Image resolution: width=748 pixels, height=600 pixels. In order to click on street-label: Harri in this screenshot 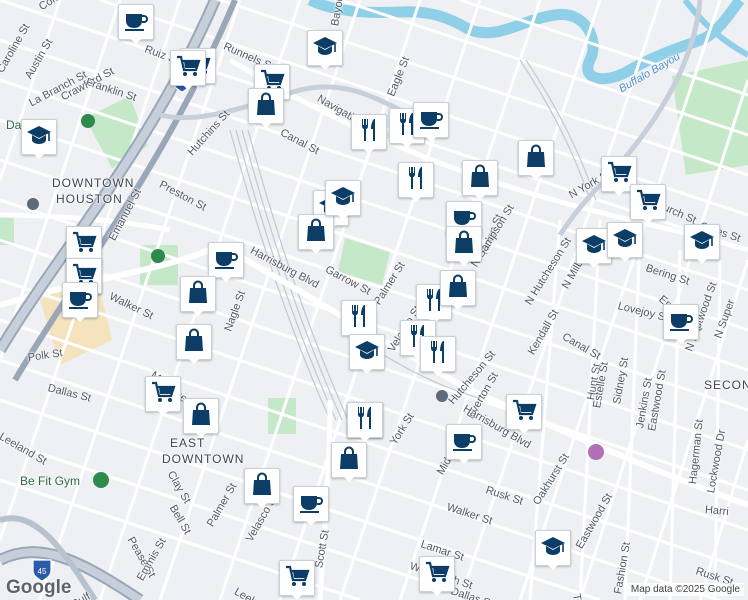, I will do `click(717, 511)`.